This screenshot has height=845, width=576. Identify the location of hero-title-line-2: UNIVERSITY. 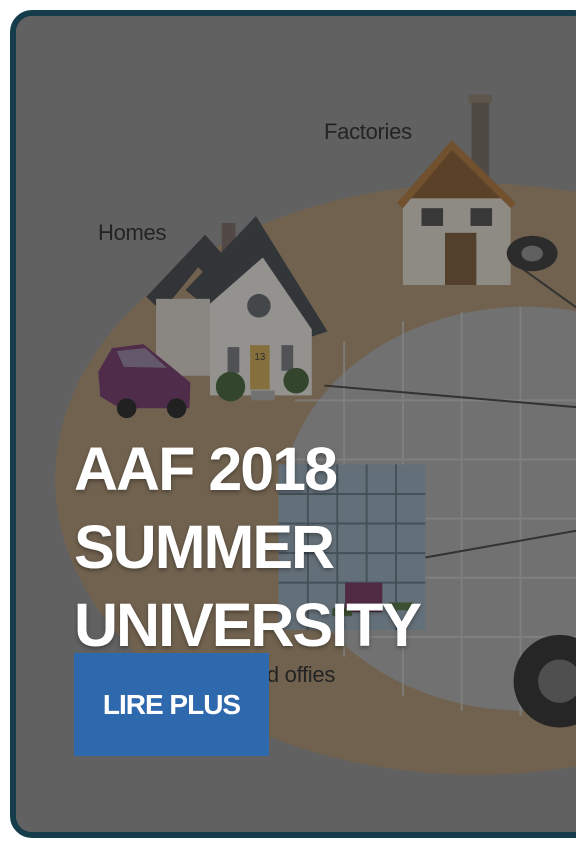
(248, 625).